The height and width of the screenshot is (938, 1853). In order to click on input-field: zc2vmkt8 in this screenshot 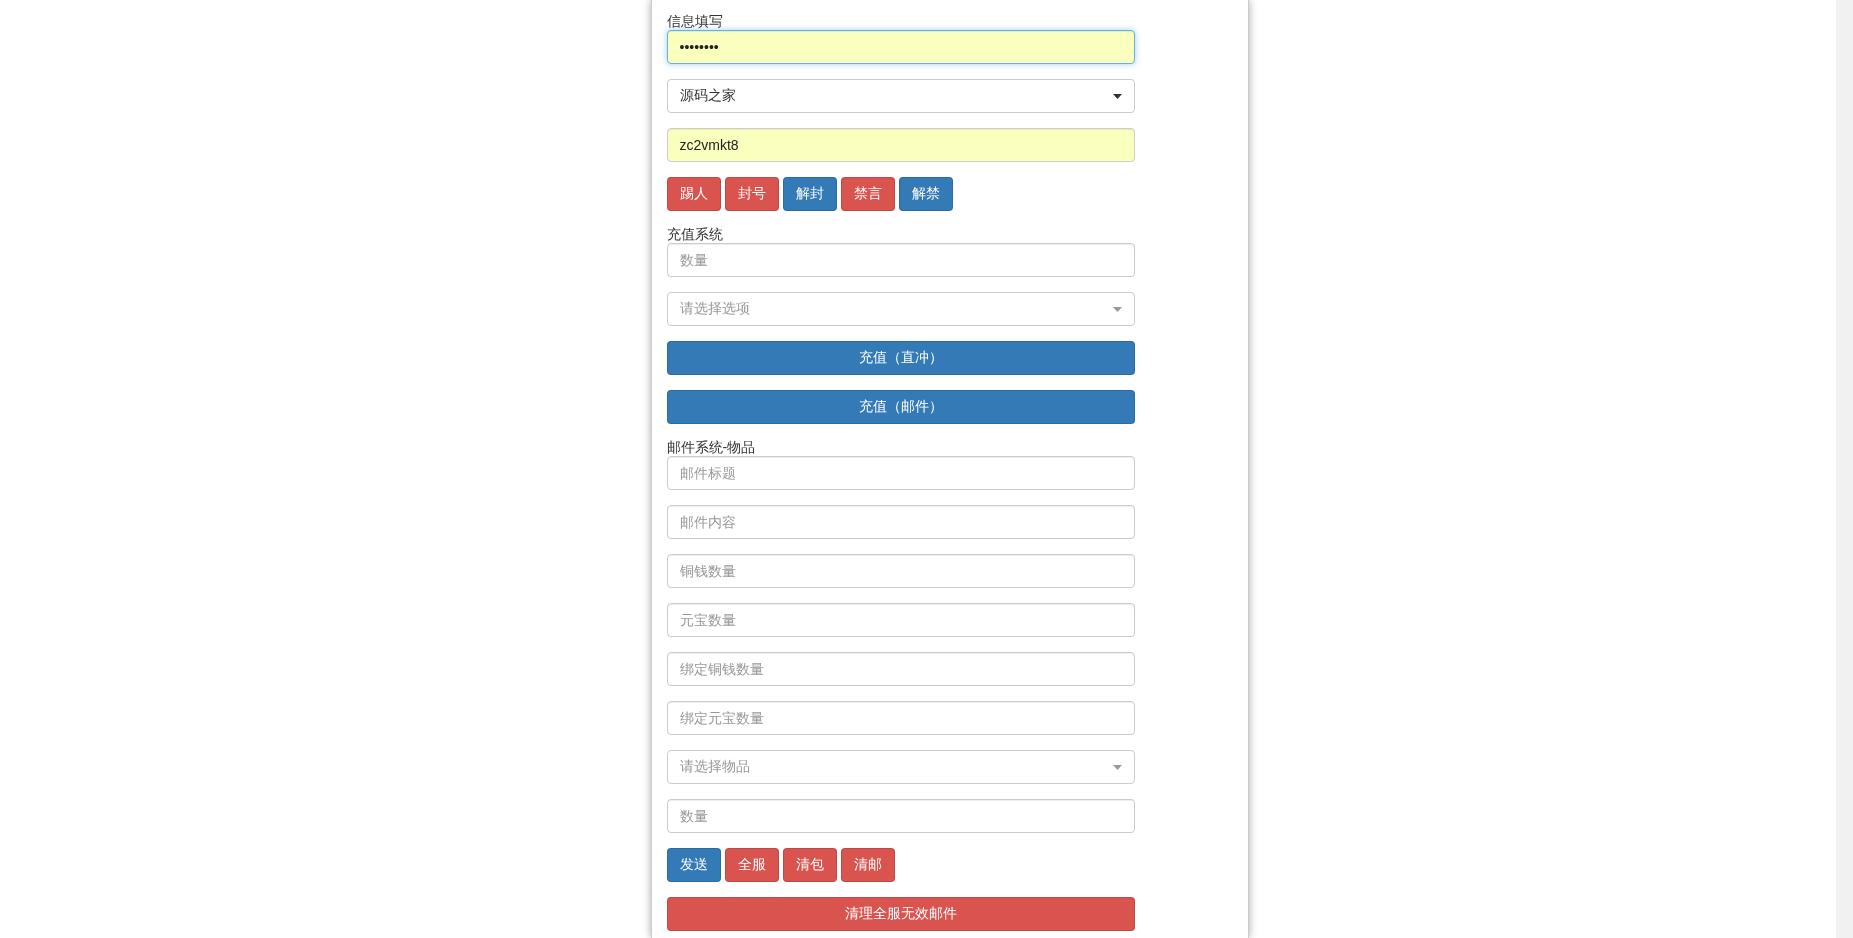, I will do `click(900, 145)`.